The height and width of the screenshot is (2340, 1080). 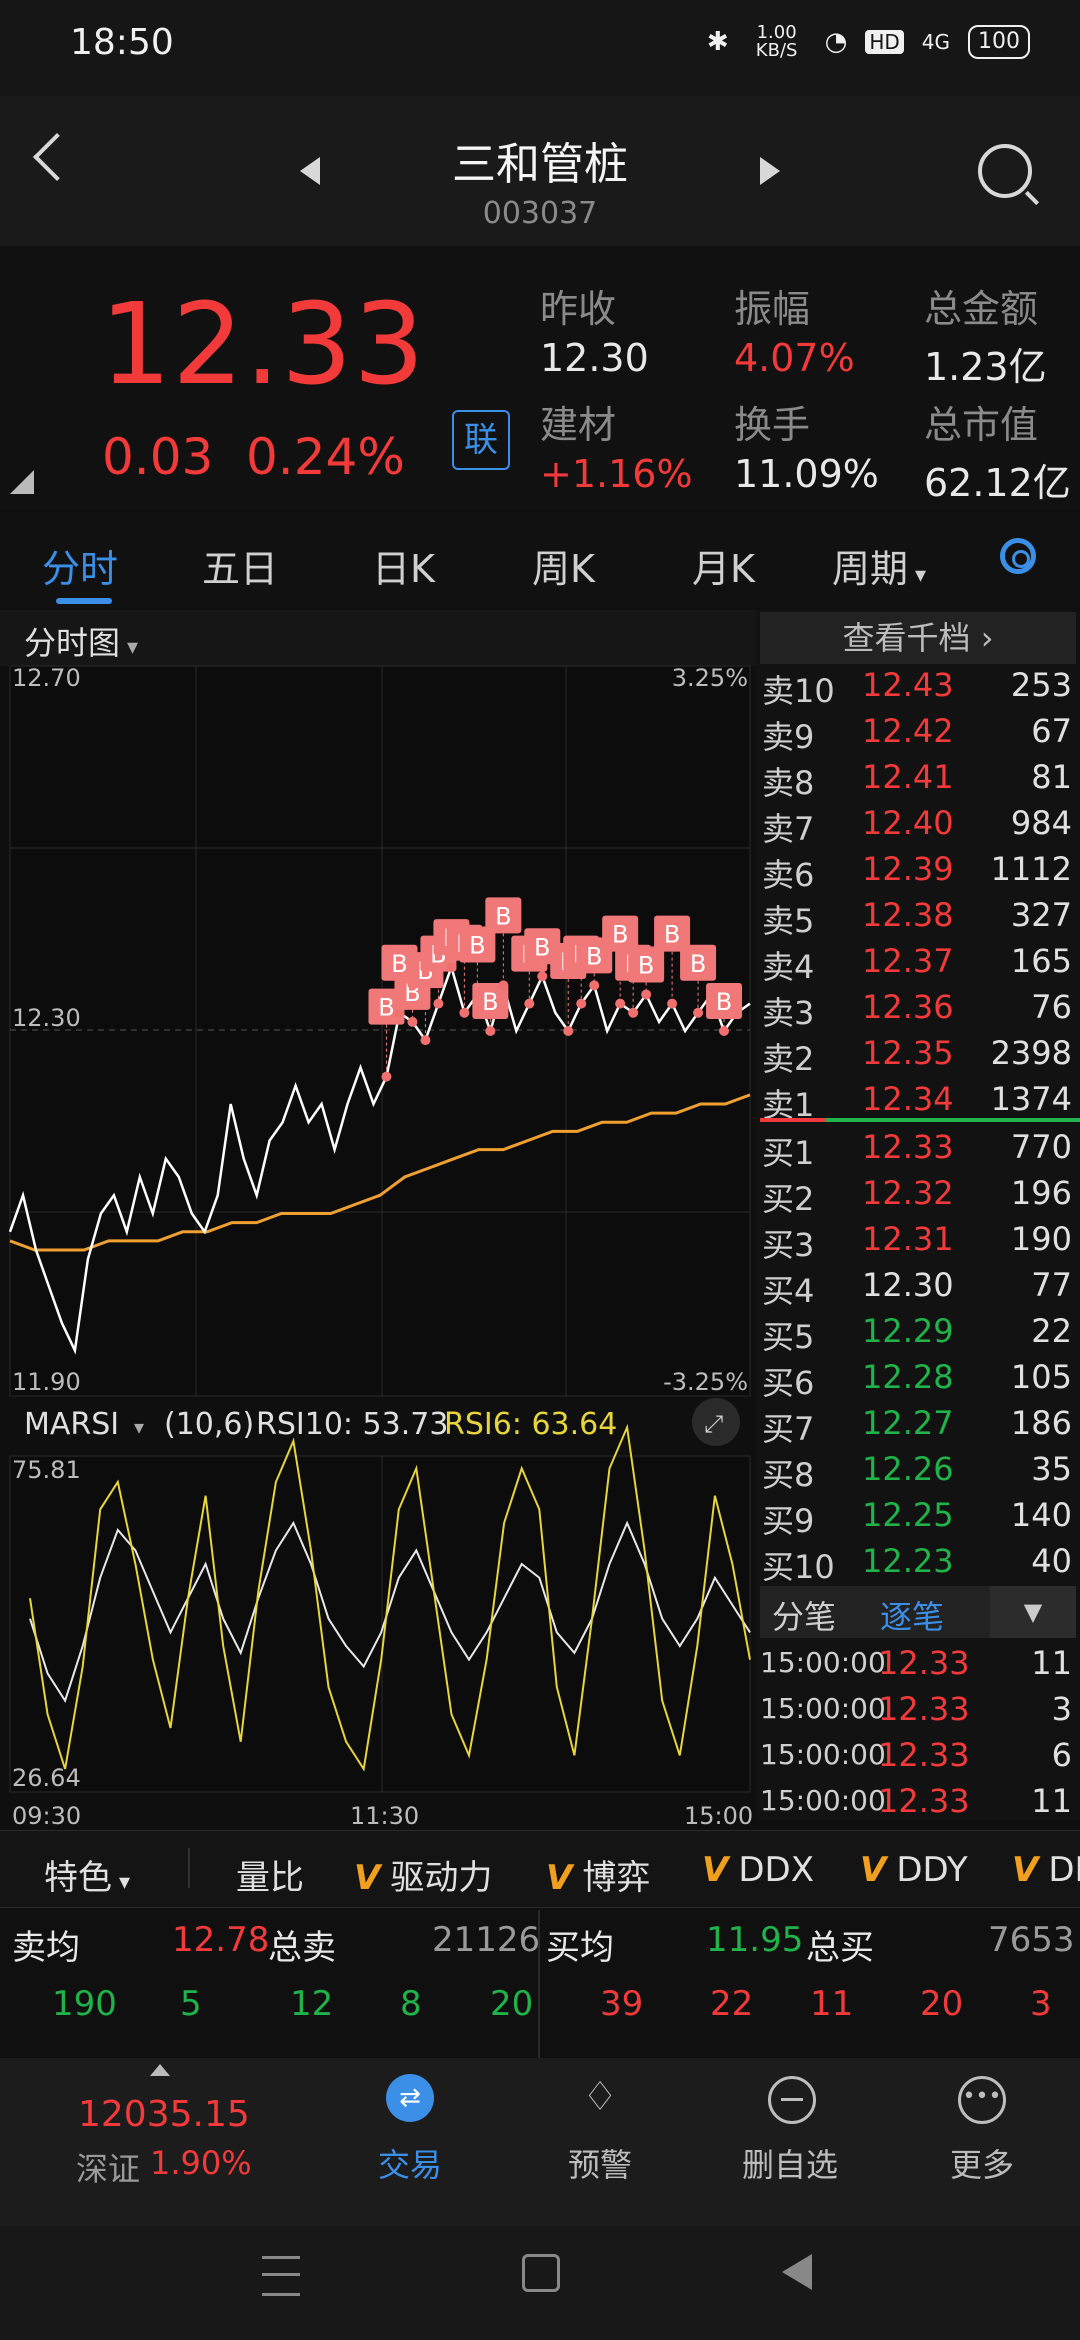 I want to click on expand-up-icon, so click(x=160, y=2070).